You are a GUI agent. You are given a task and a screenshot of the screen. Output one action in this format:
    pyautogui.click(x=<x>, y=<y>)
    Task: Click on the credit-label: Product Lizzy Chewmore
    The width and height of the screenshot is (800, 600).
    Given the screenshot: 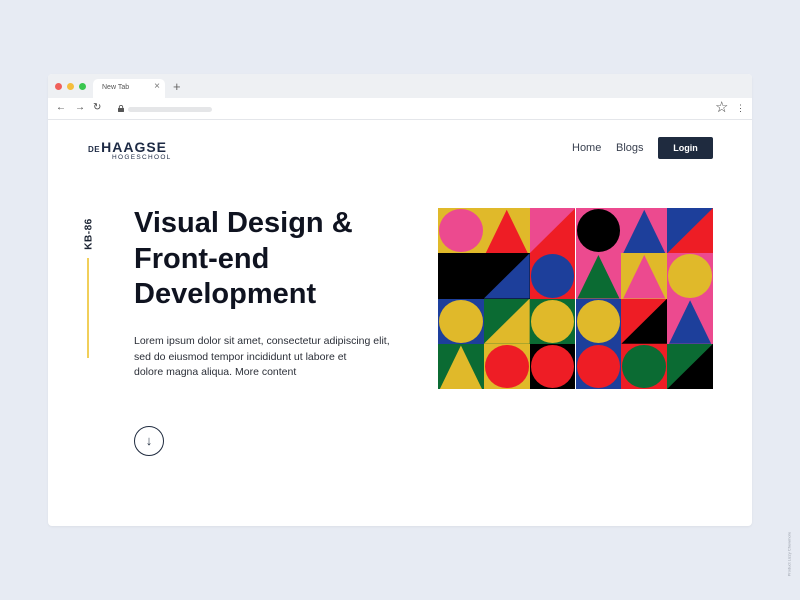 What is the action you would take?
    pyautogui.click(x=789, y=554)
    